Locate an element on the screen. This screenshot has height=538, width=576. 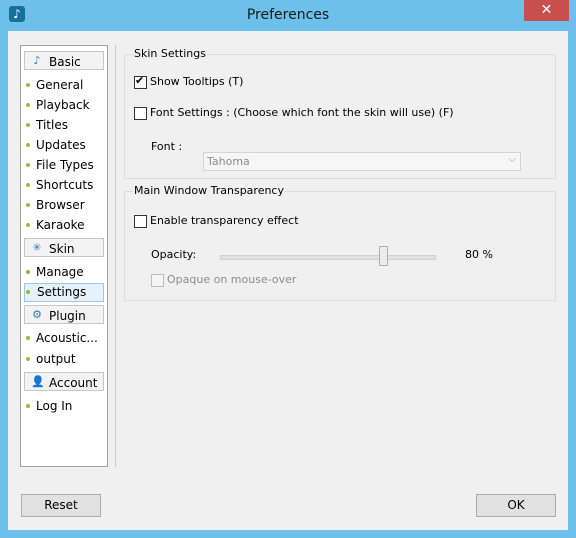
sidebar-item-titles: Titles is located at coordinates (64, 125).